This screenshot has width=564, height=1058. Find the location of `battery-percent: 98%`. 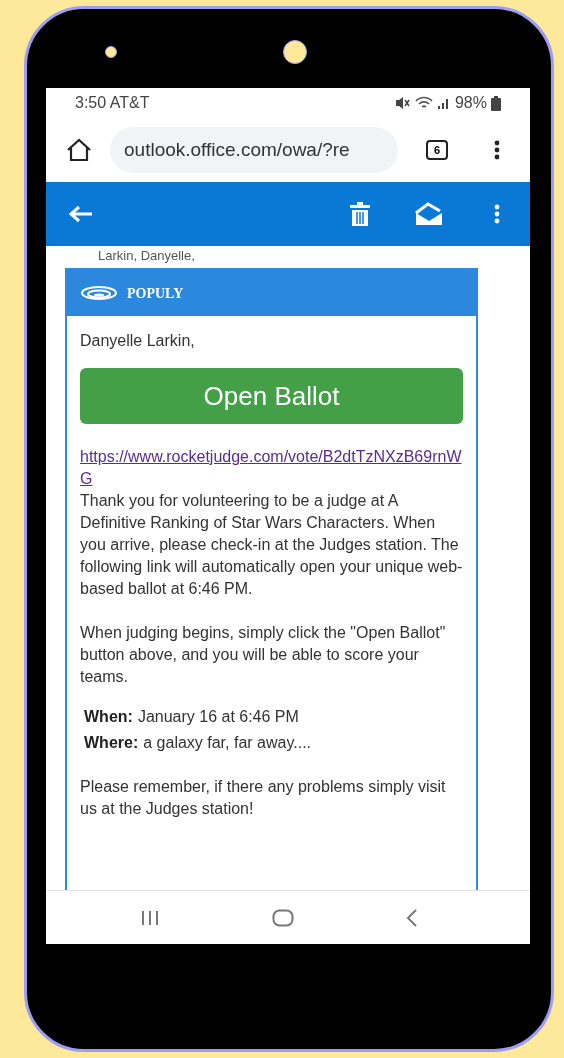

battery-percent: 98% is located at coordinates (470, 103).